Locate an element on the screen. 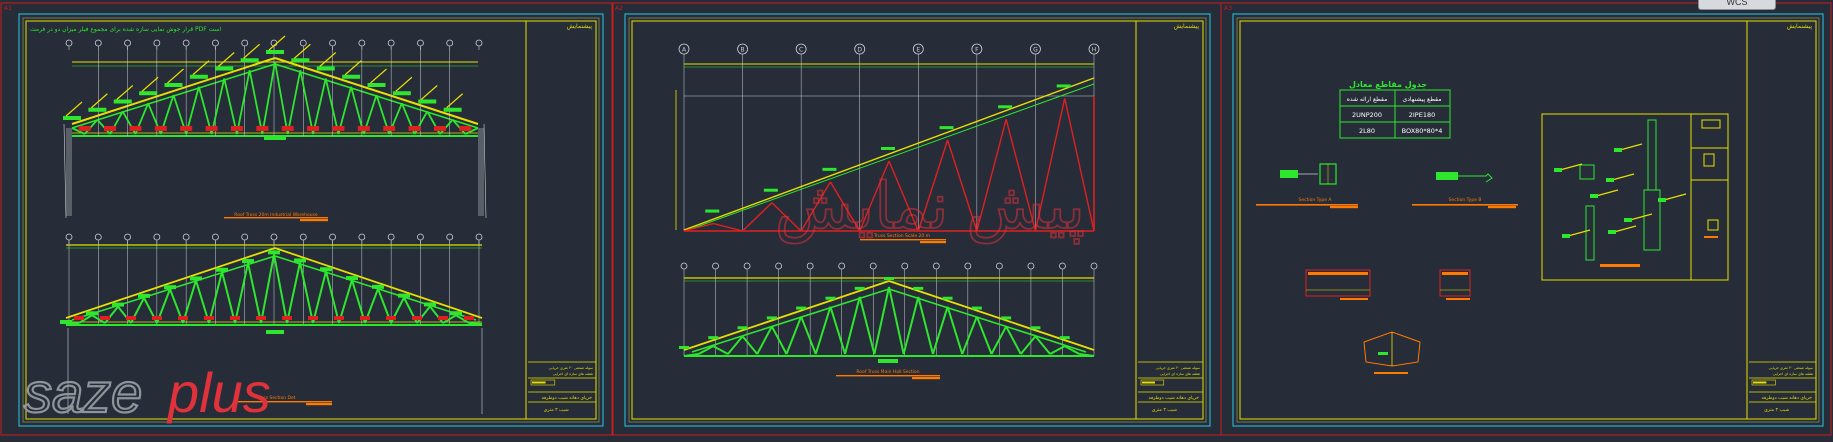 The image size is (1833, 442). svg-text: Roof Truss Main Hall Section is located at coordinates (887, 372).